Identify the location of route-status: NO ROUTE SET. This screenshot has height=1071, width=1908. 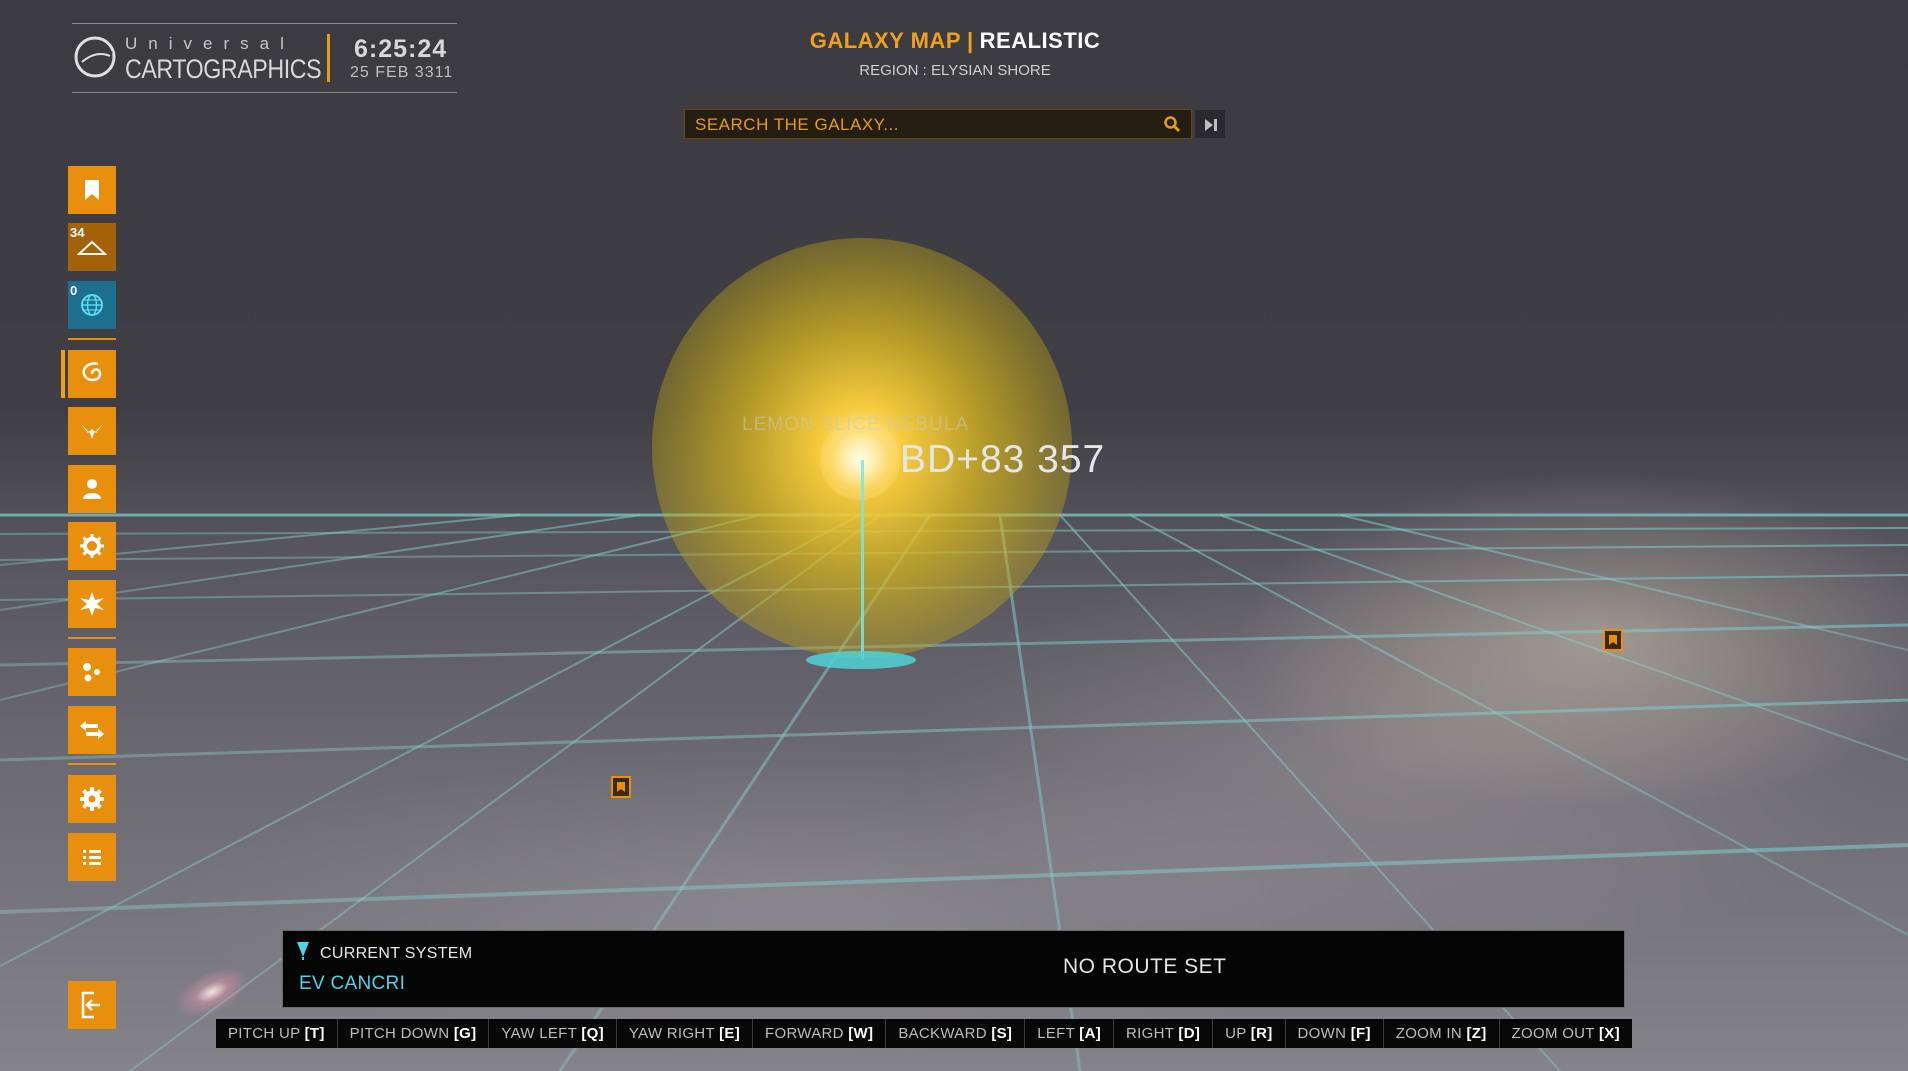
(1145, 966).